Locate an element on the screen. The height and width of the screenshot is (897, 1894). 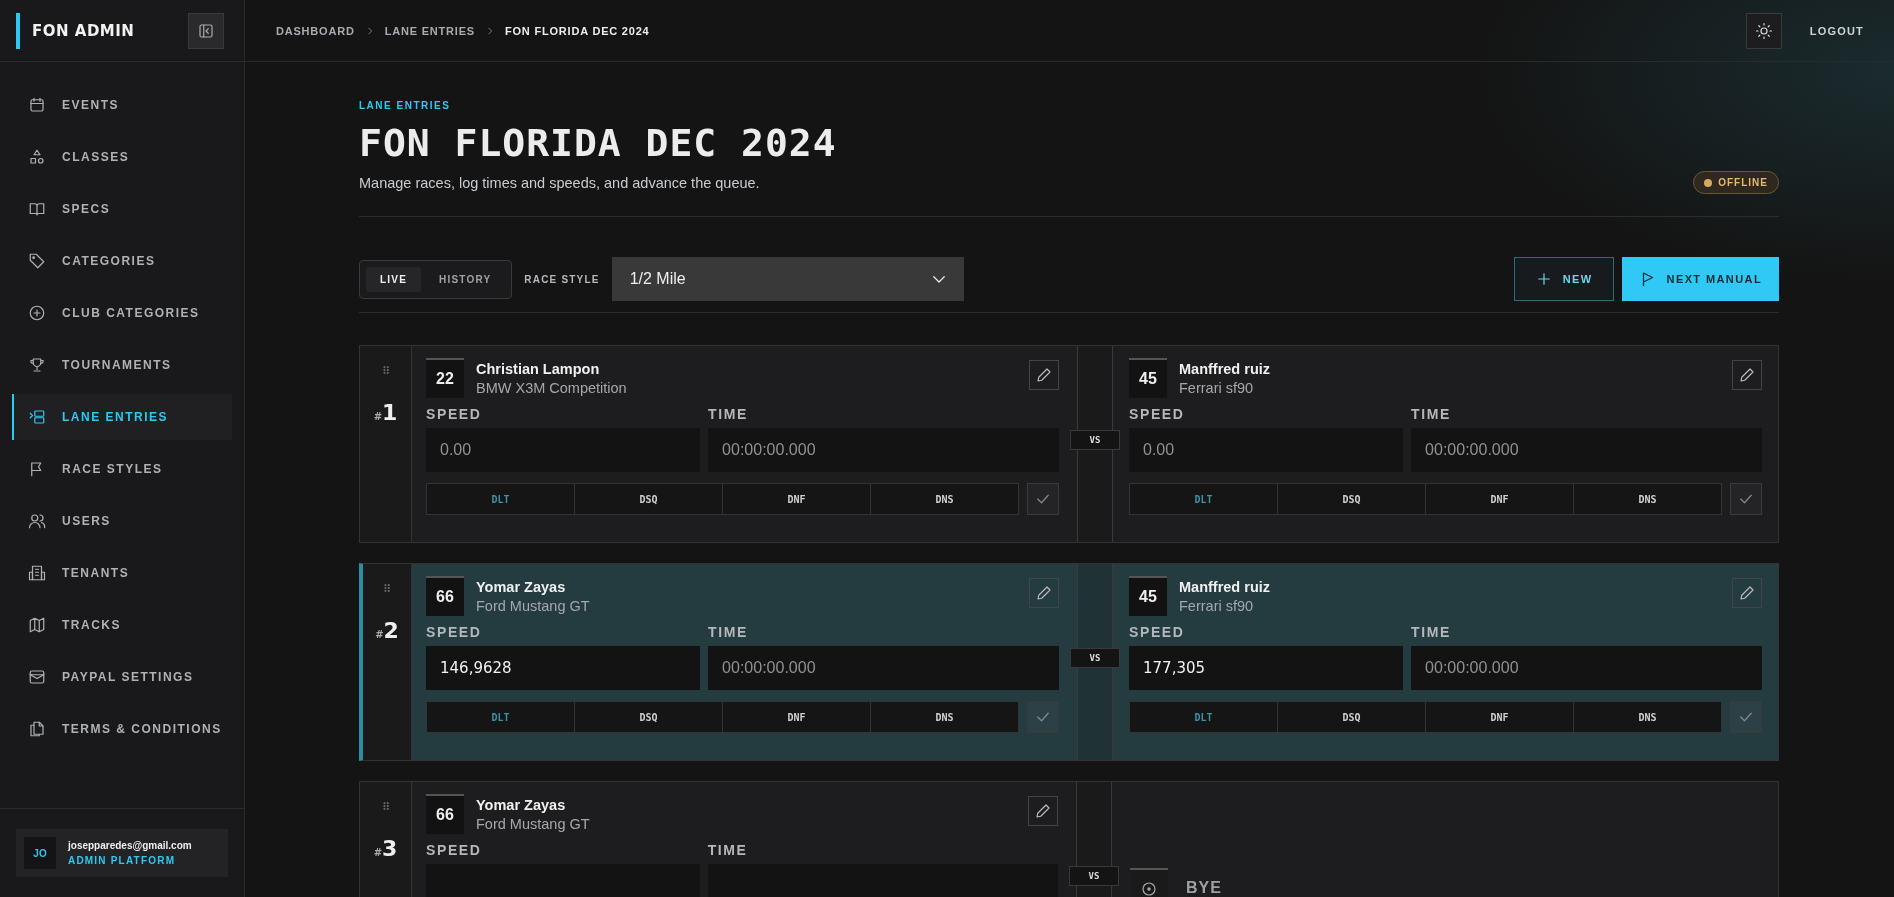
speed-input: 177,305 is located at coordinates (1266, 668).